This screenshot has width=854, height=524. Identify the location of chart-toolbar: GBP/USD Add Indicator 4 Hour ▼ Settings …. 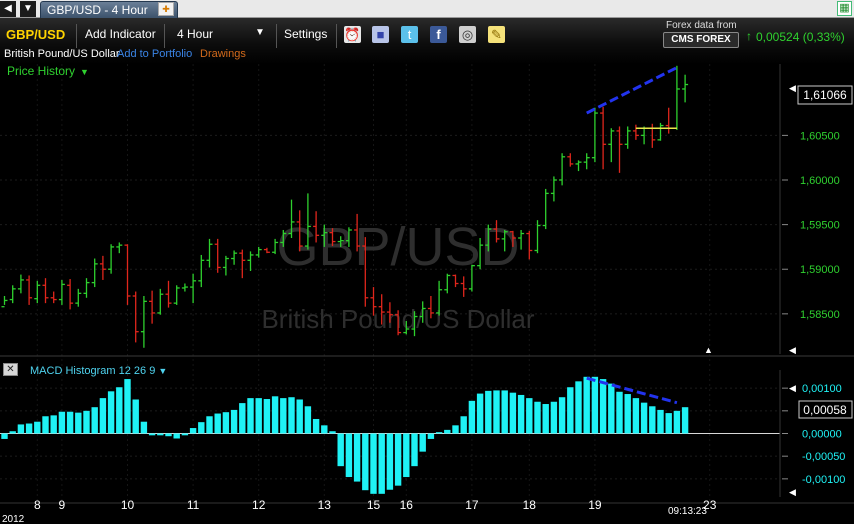
(427, 41).